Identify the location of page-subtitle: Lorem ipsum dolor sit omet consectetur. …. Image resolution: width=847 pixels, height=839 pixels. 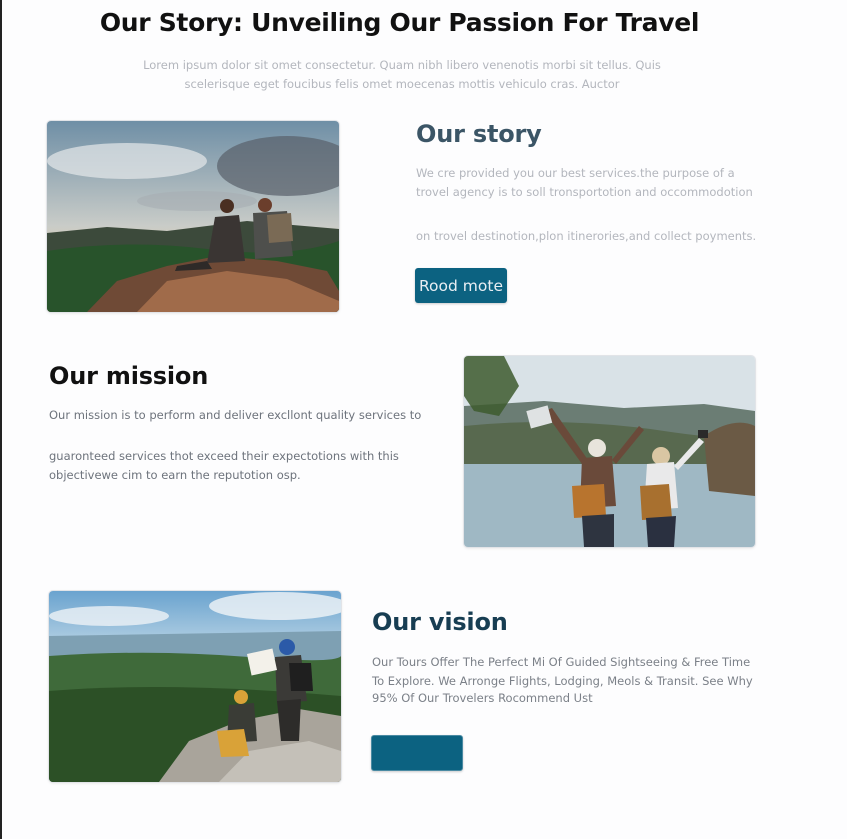
(402, 74).